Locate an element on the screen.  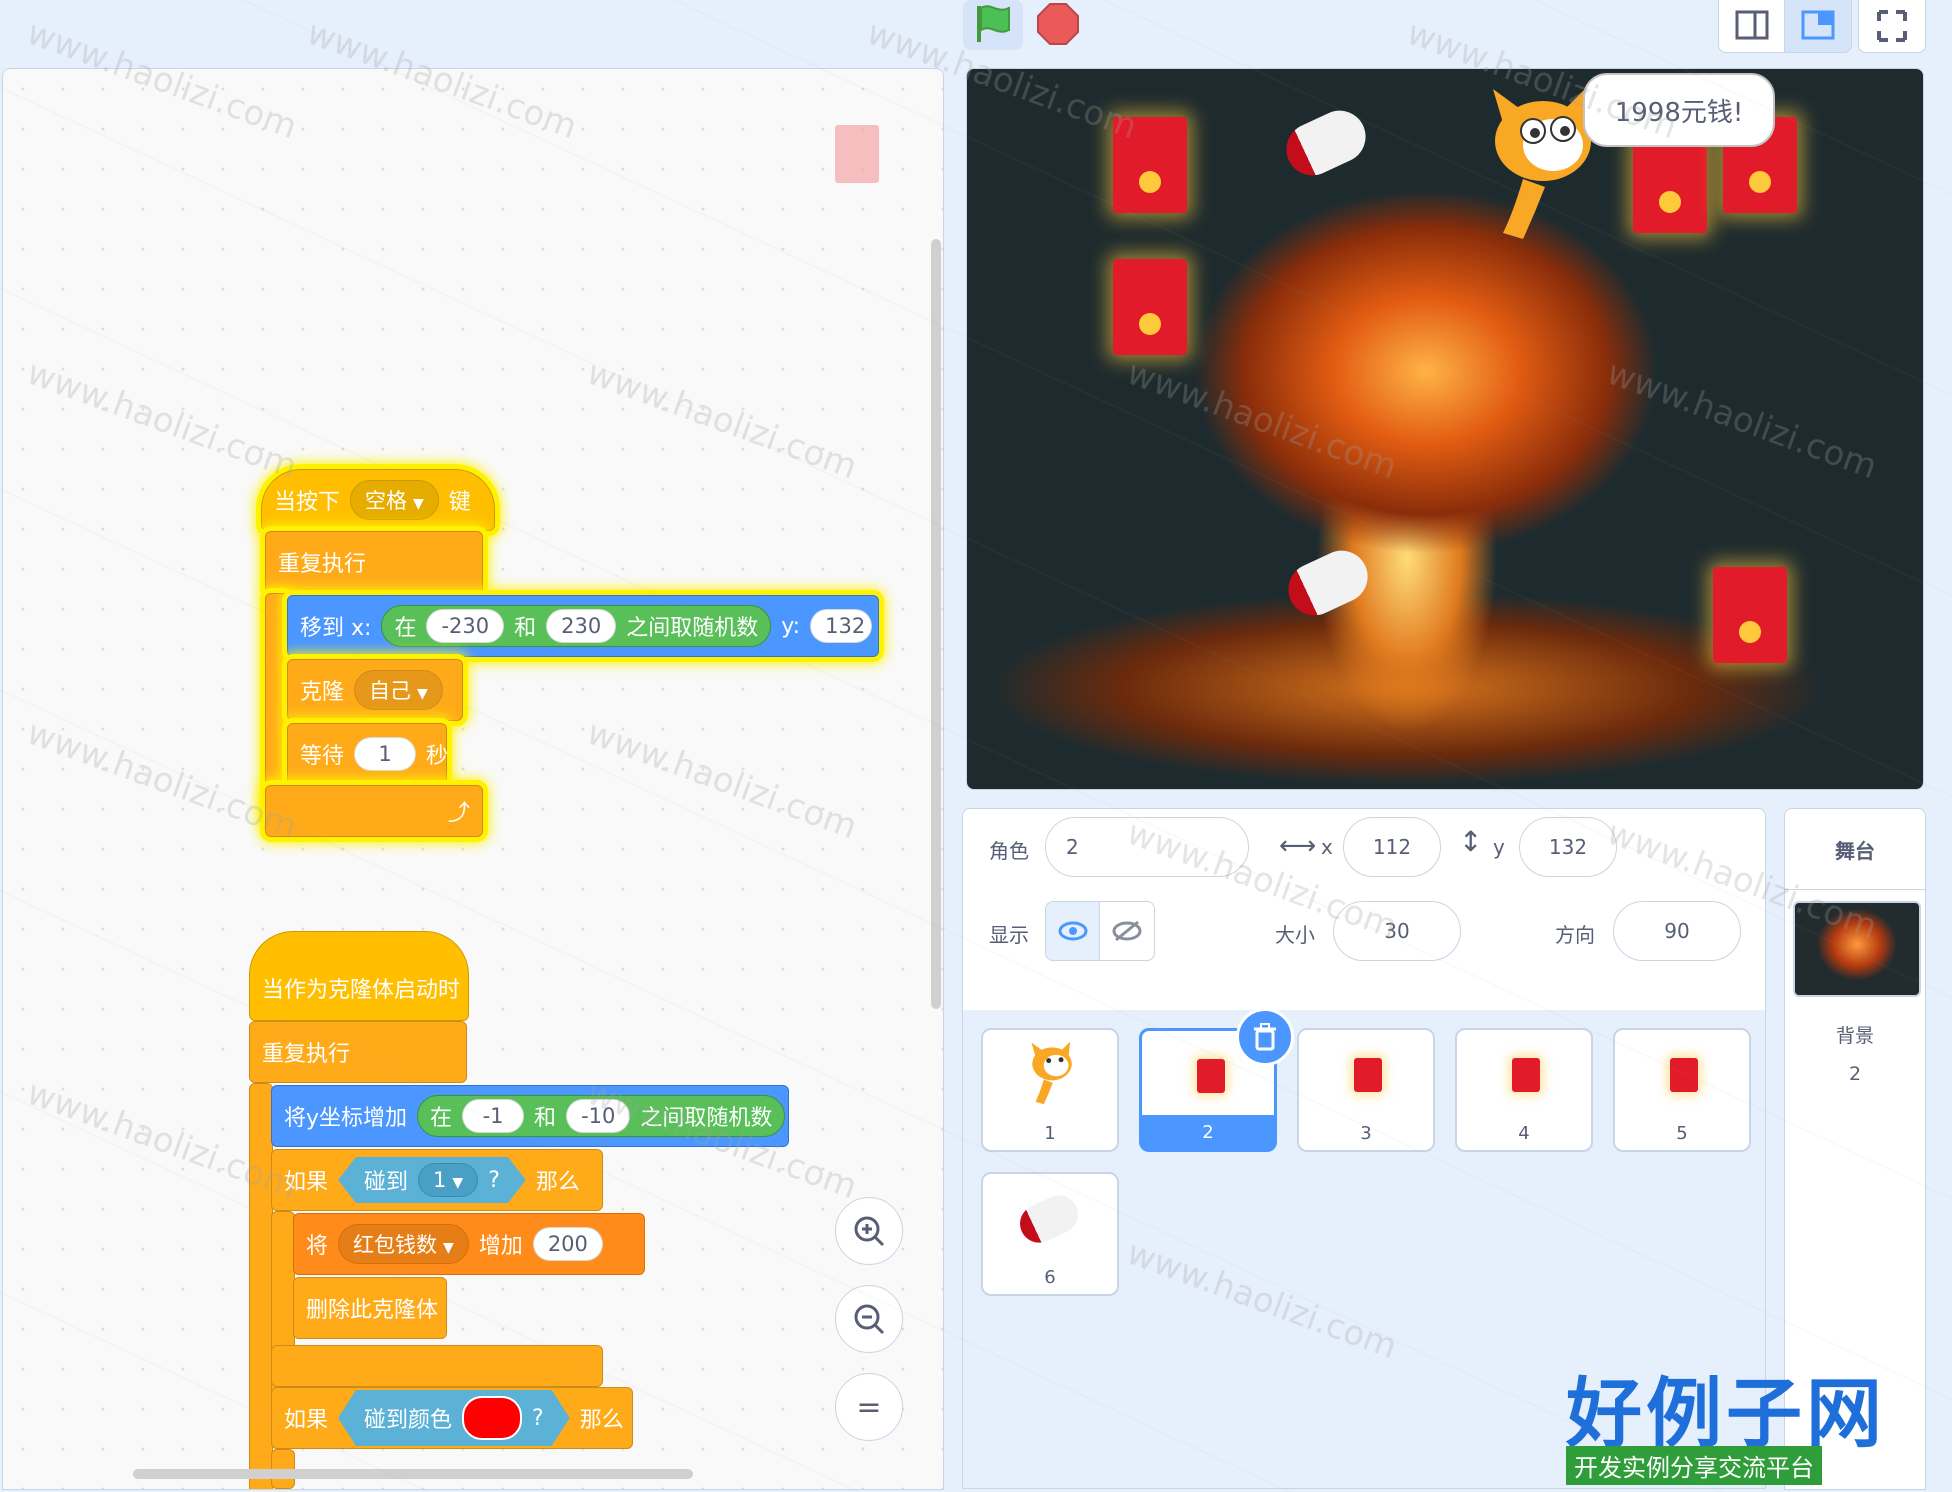
sprite-tile-3: 3 is located at coordinates (1366, 1090).